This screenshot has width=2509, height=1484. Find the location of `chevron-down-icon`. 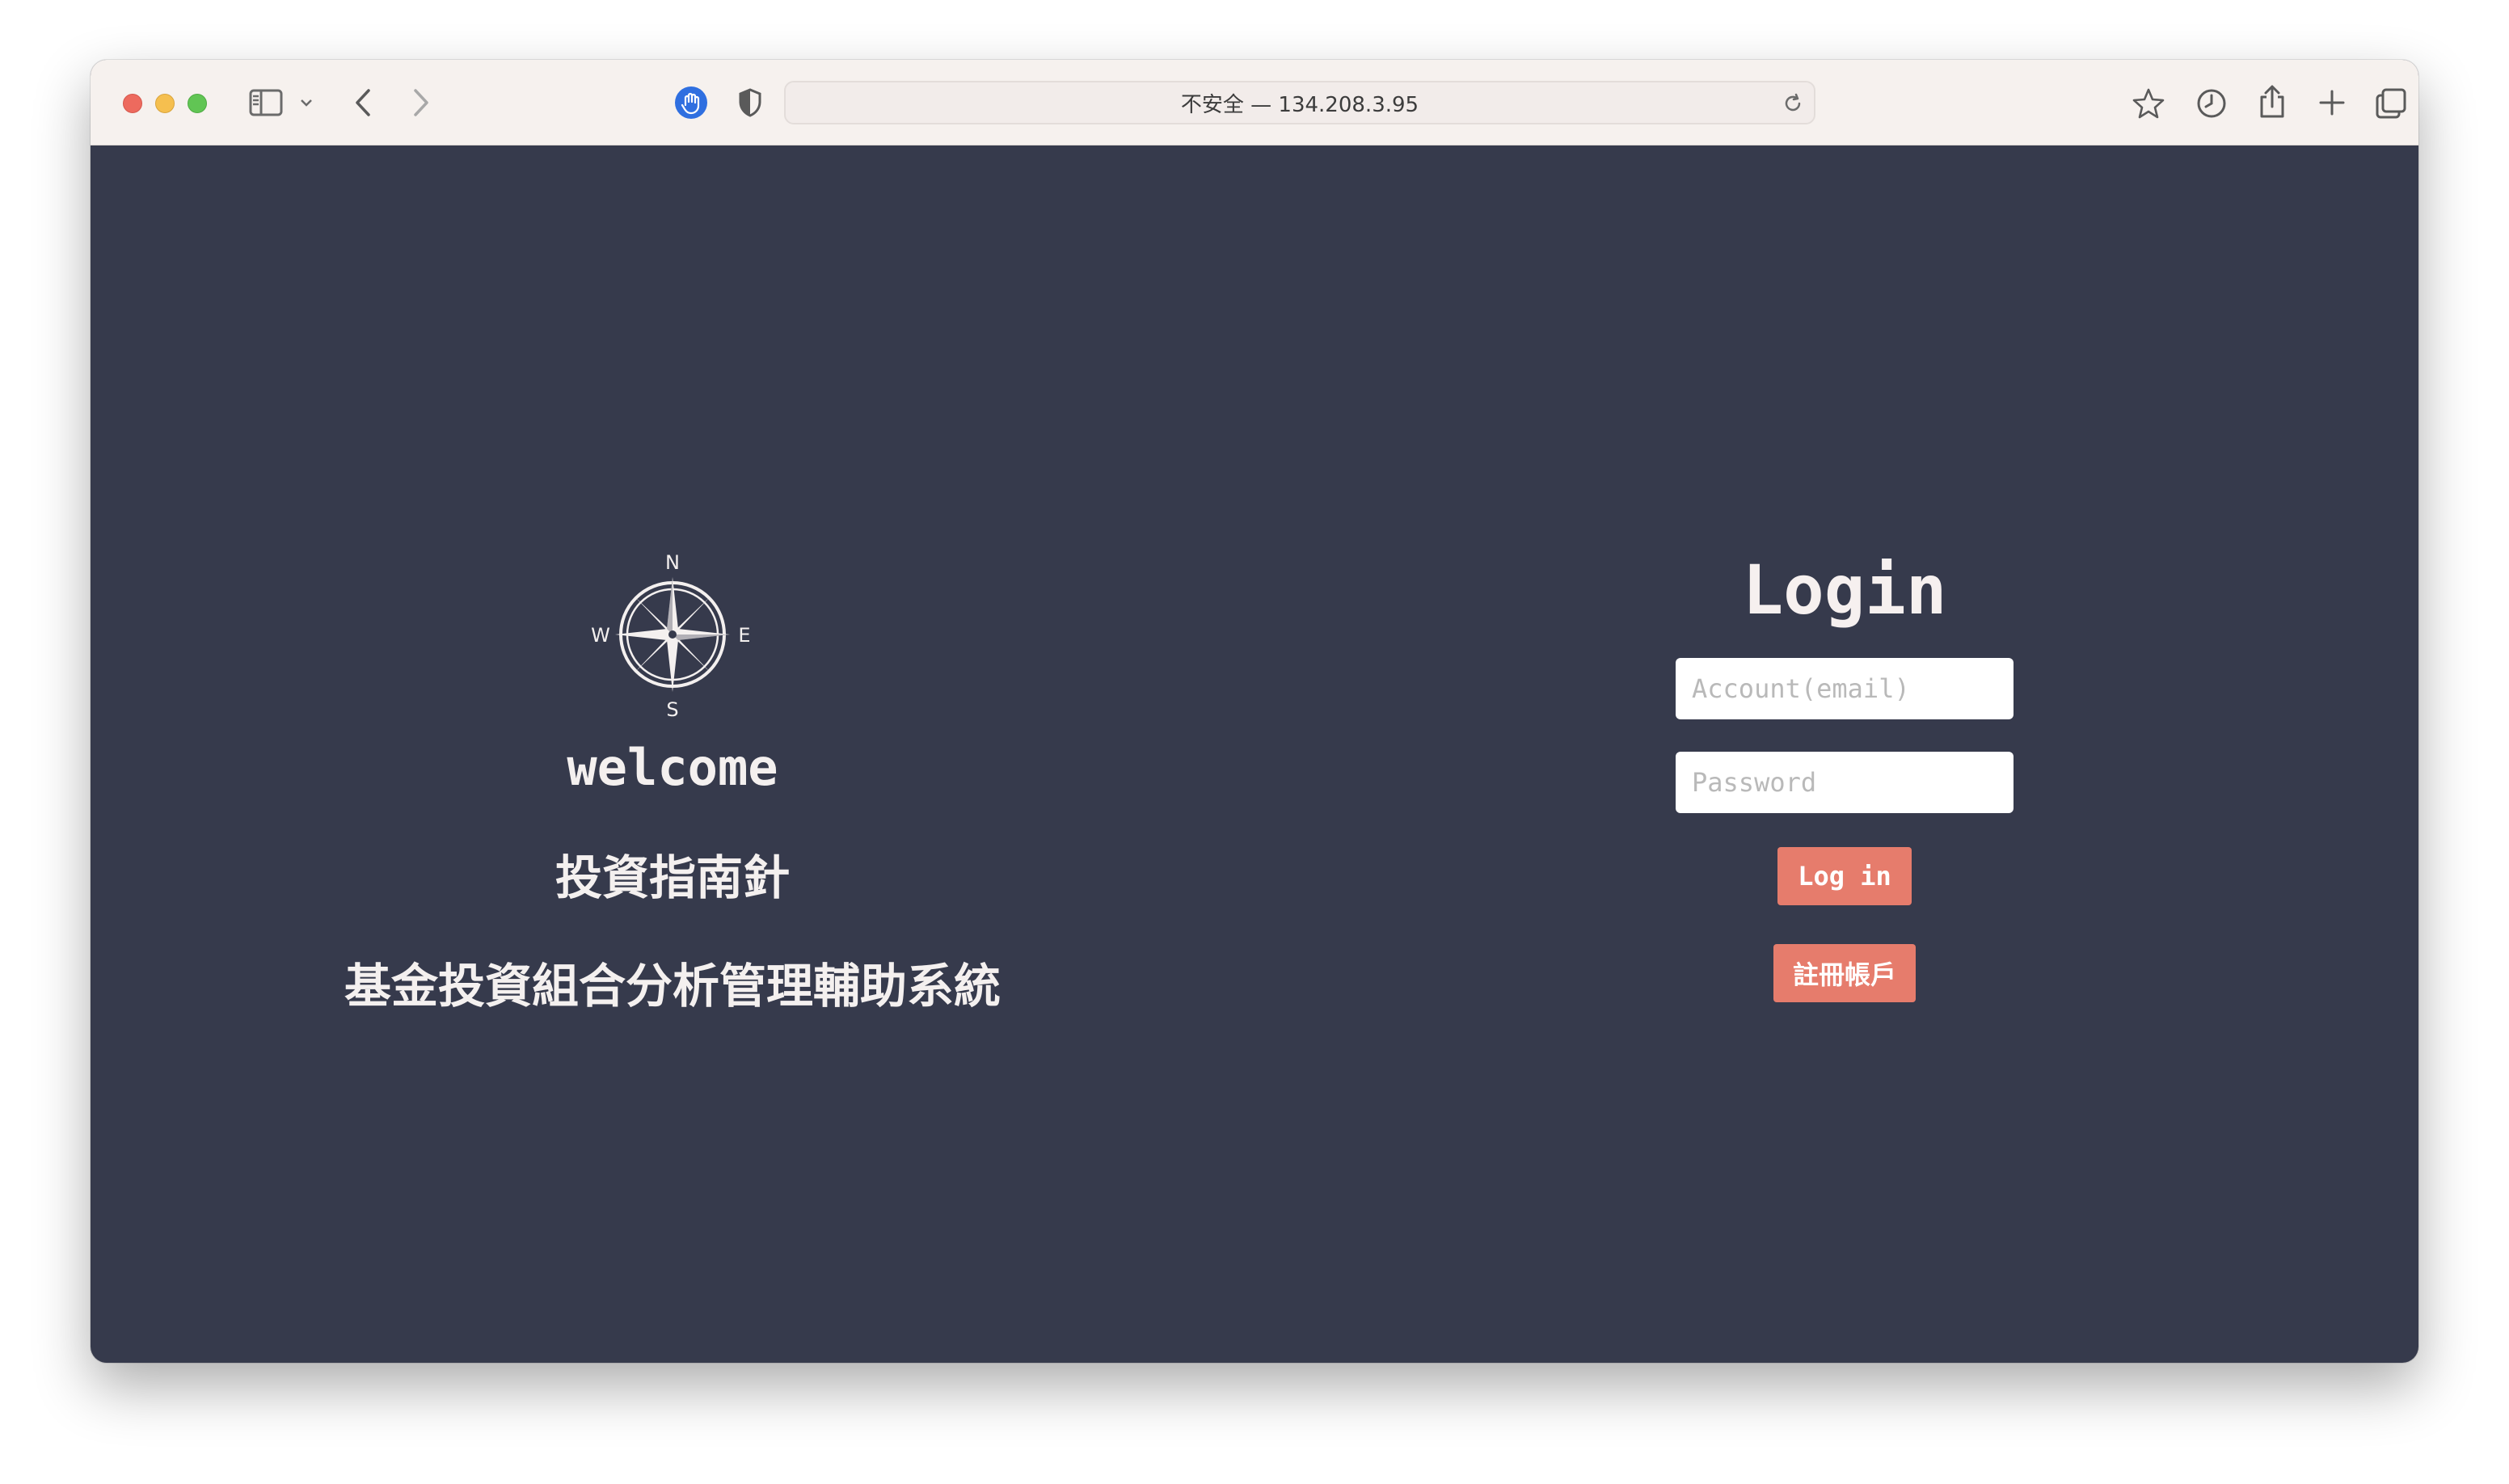

chevron-down-icon is located at coordinates (306, 102).